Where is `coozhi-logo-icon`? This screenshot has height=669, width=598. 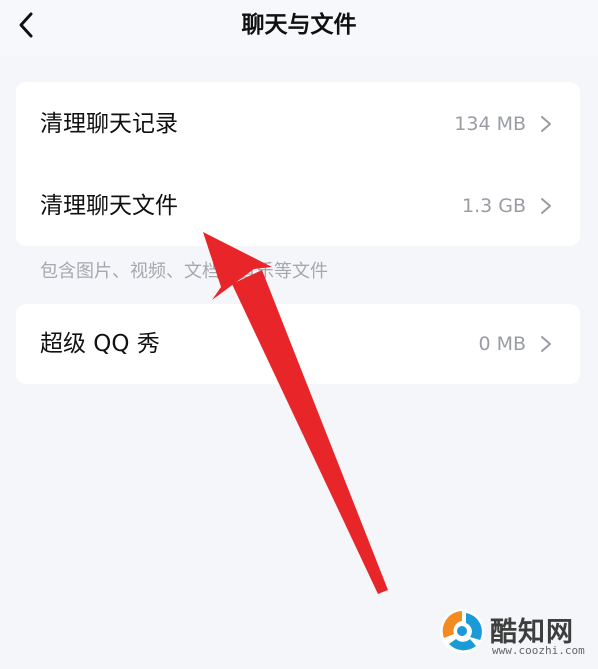
coozhi-logo-icon is located at coordinates (462, 631).